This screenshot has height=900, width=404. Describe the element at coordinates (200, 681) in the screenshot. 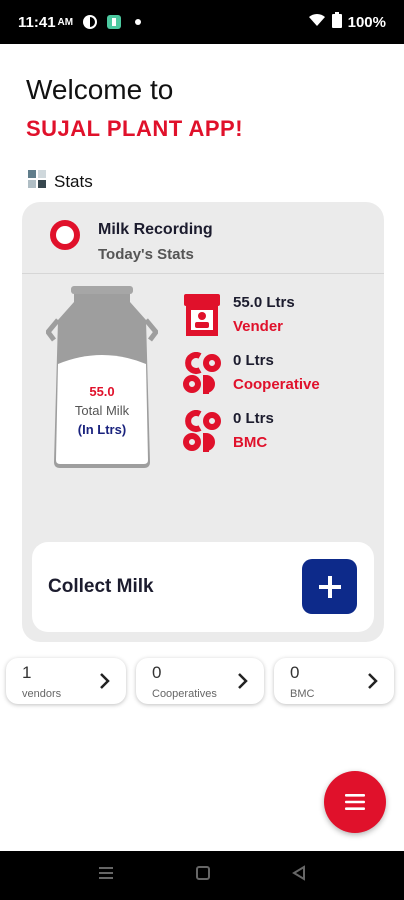

I see `summary-card-cooperatives: 0 Cooperatives` at that location.